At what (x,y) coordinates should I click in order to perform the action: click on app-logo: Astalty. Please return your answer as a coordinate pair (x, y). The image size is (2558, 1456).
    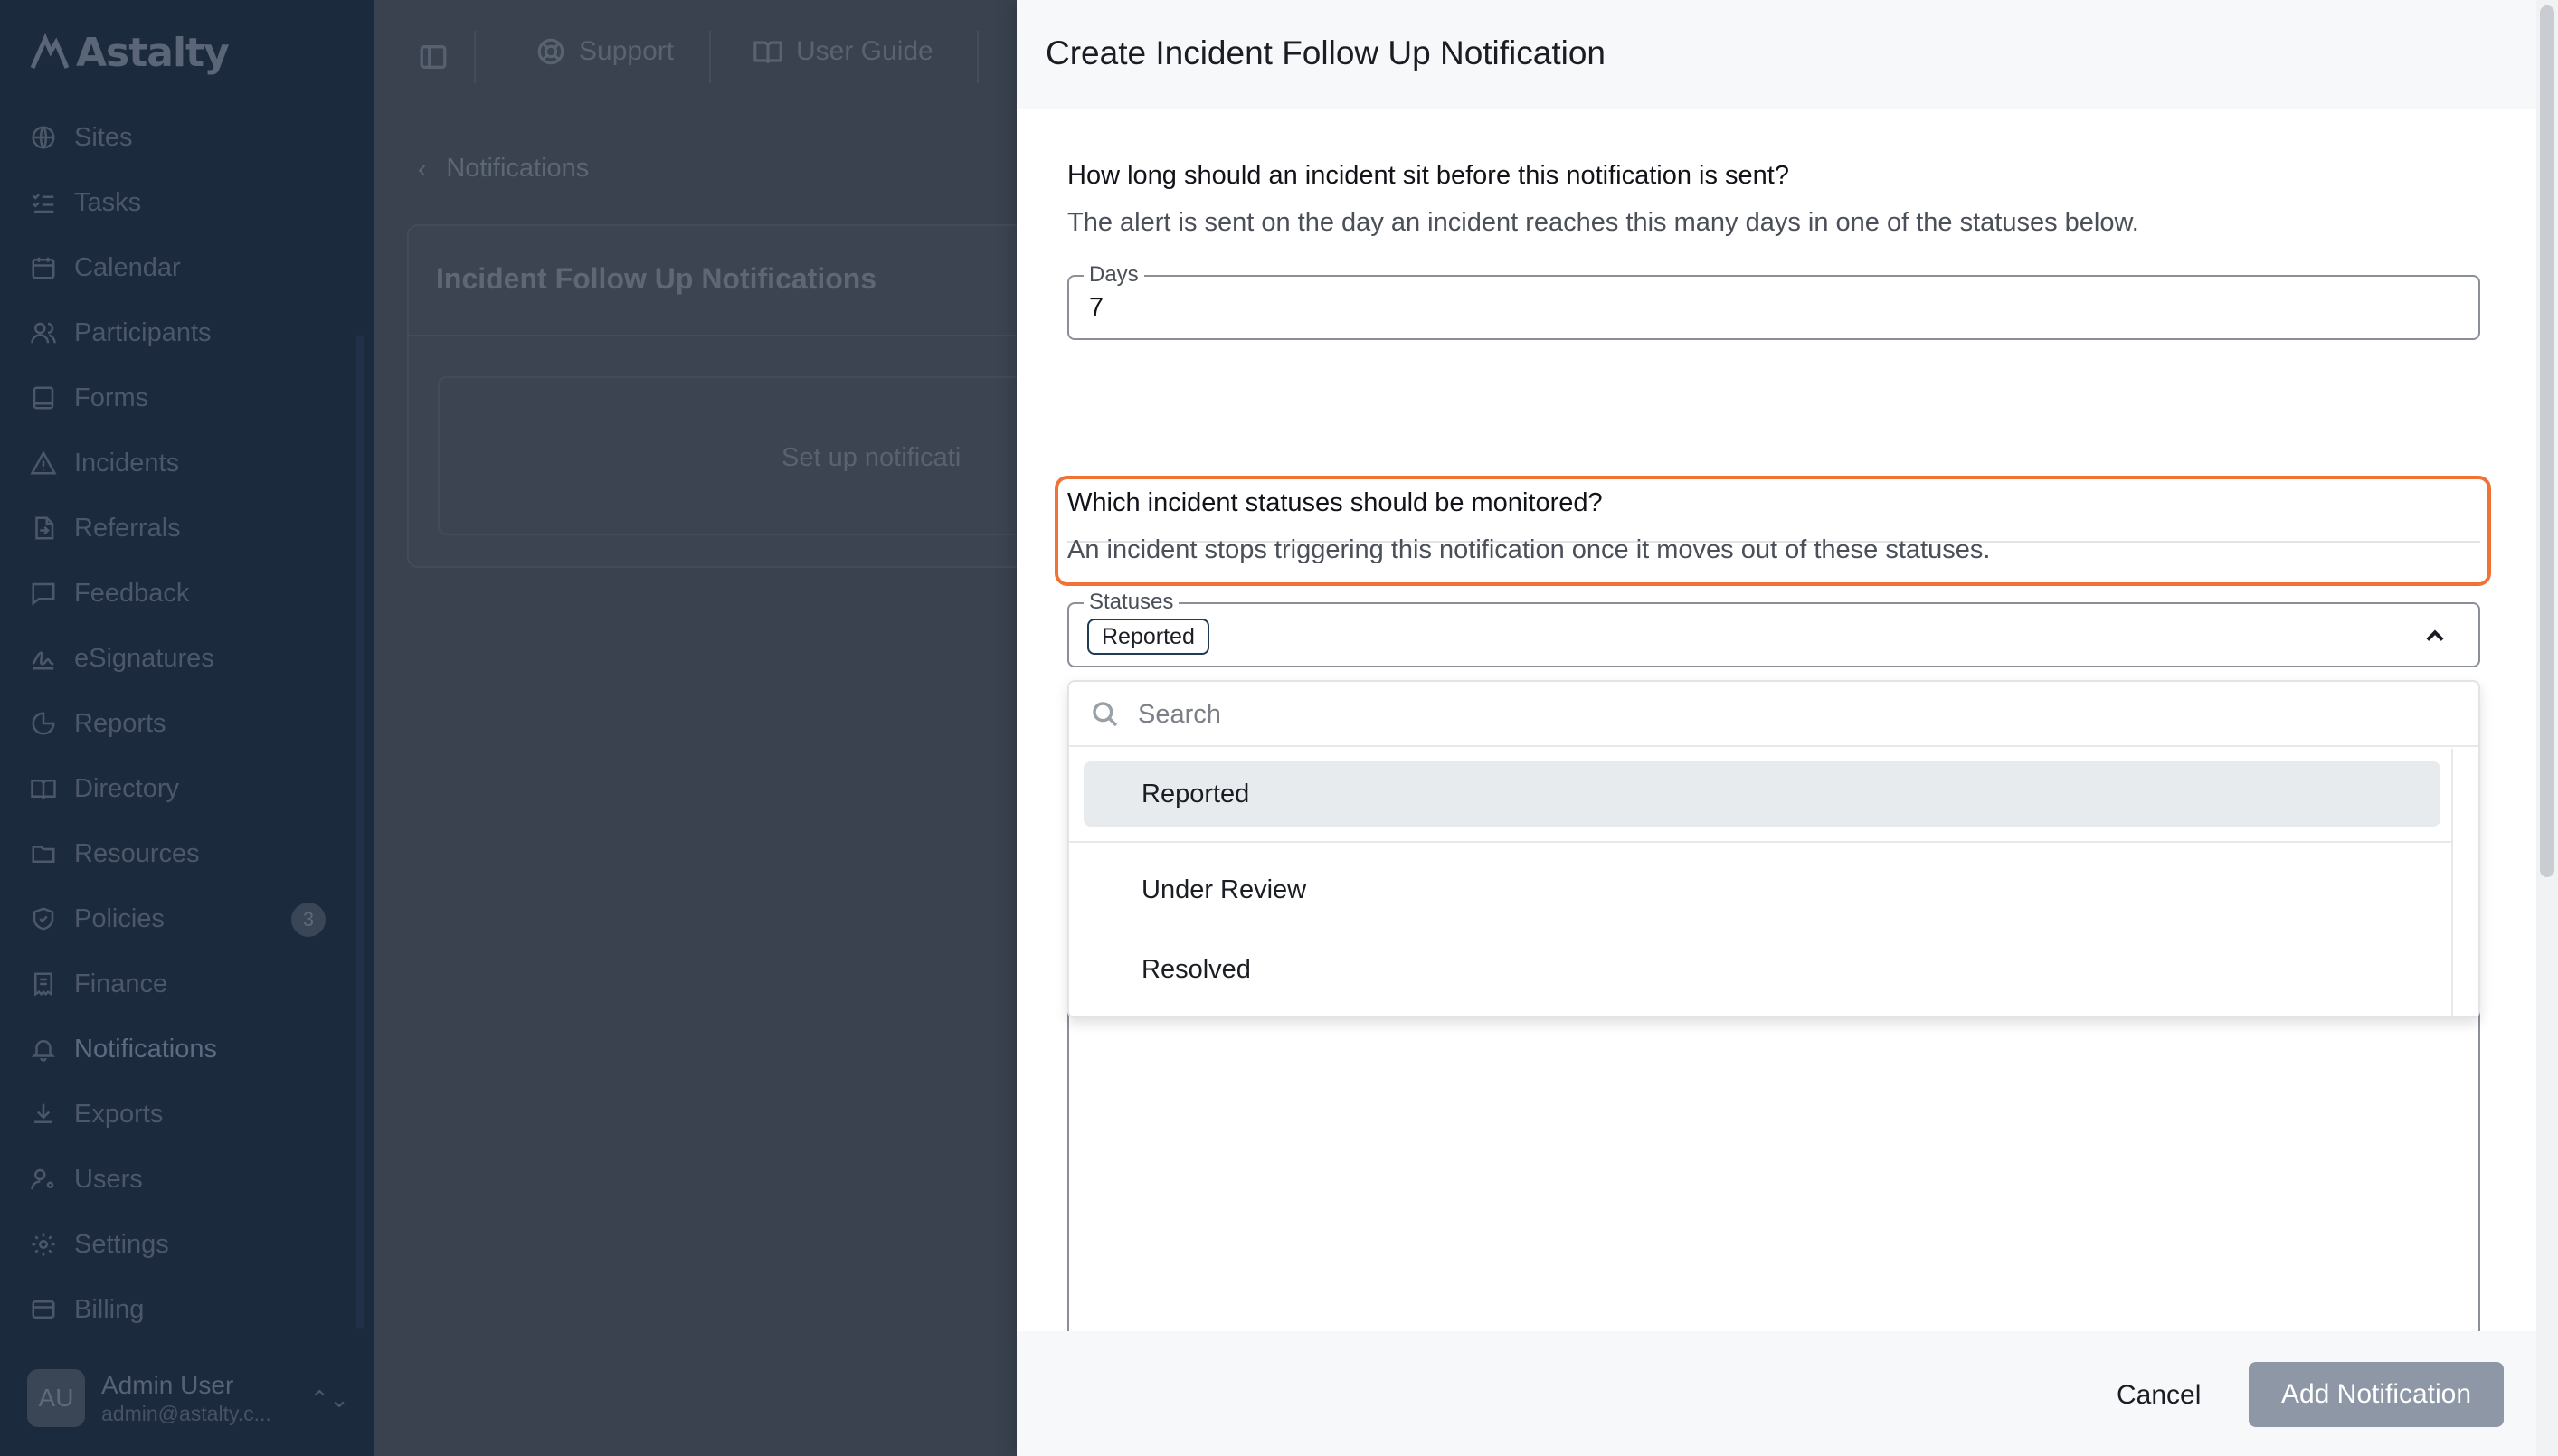
    Looking at the image, I should click on (129, 53).